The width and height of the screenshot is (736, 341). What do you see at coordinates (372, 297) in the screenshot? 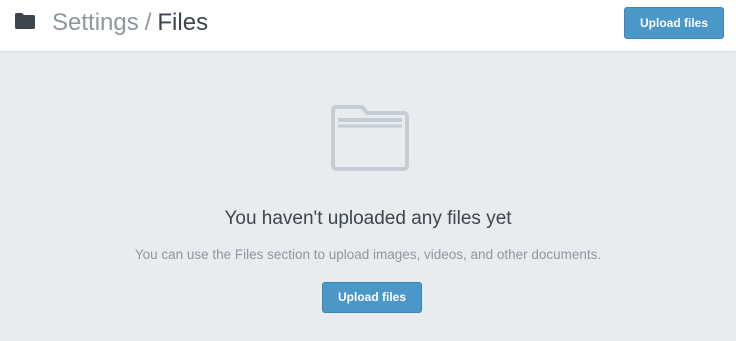
I see `upload-files-button-empty-state: Upload files` at bounding box center [372, 297].